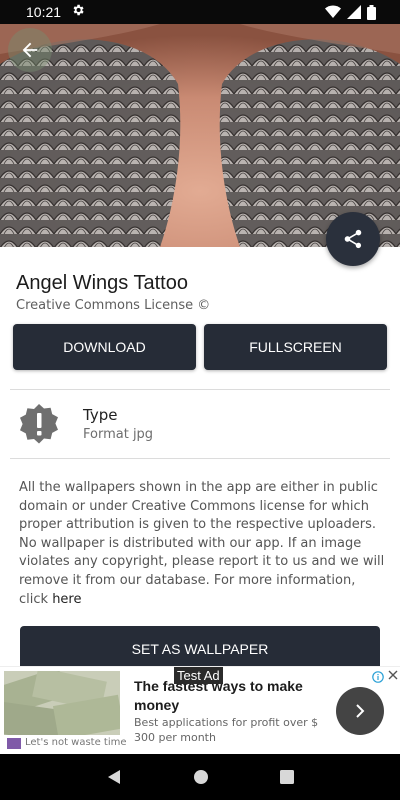 The width and height of the screenshot is (400, 800). I want to click on arrow-back-icon, so click(30, 50).